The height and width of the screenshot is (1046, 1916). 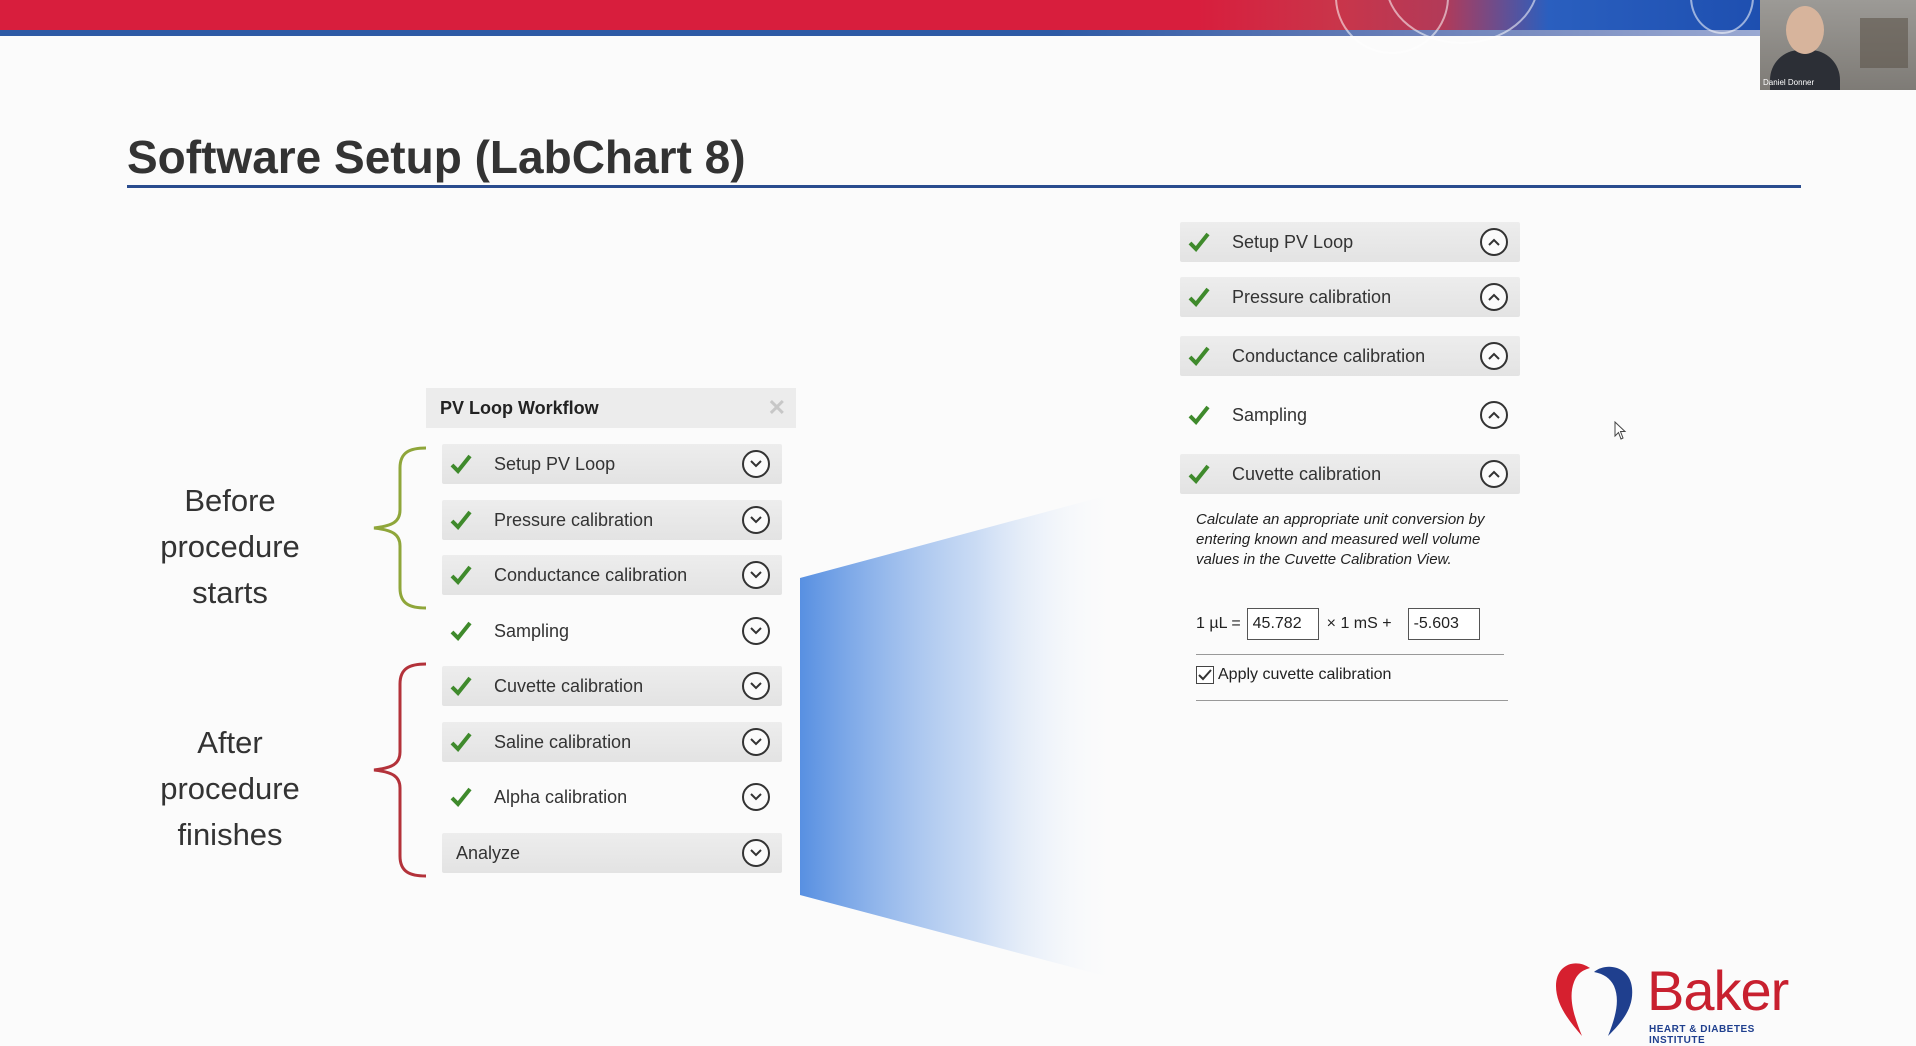 I want to click on logo-subtitle: HEART & DIABETES INSTITUTE, so click(x=1702, y=1035).